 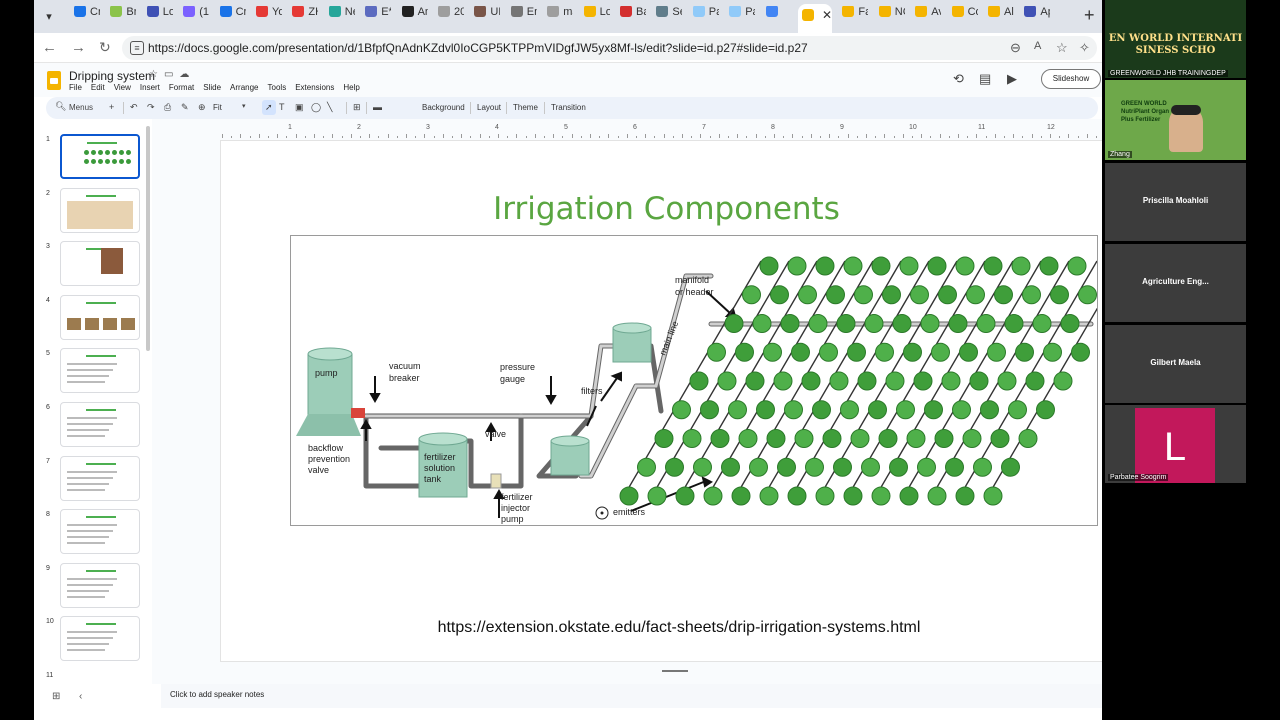 What do you see at coordinates (137, 48) in the screenshot?
I see `site-info-icon: ≡` at bounding box center [137, 48].